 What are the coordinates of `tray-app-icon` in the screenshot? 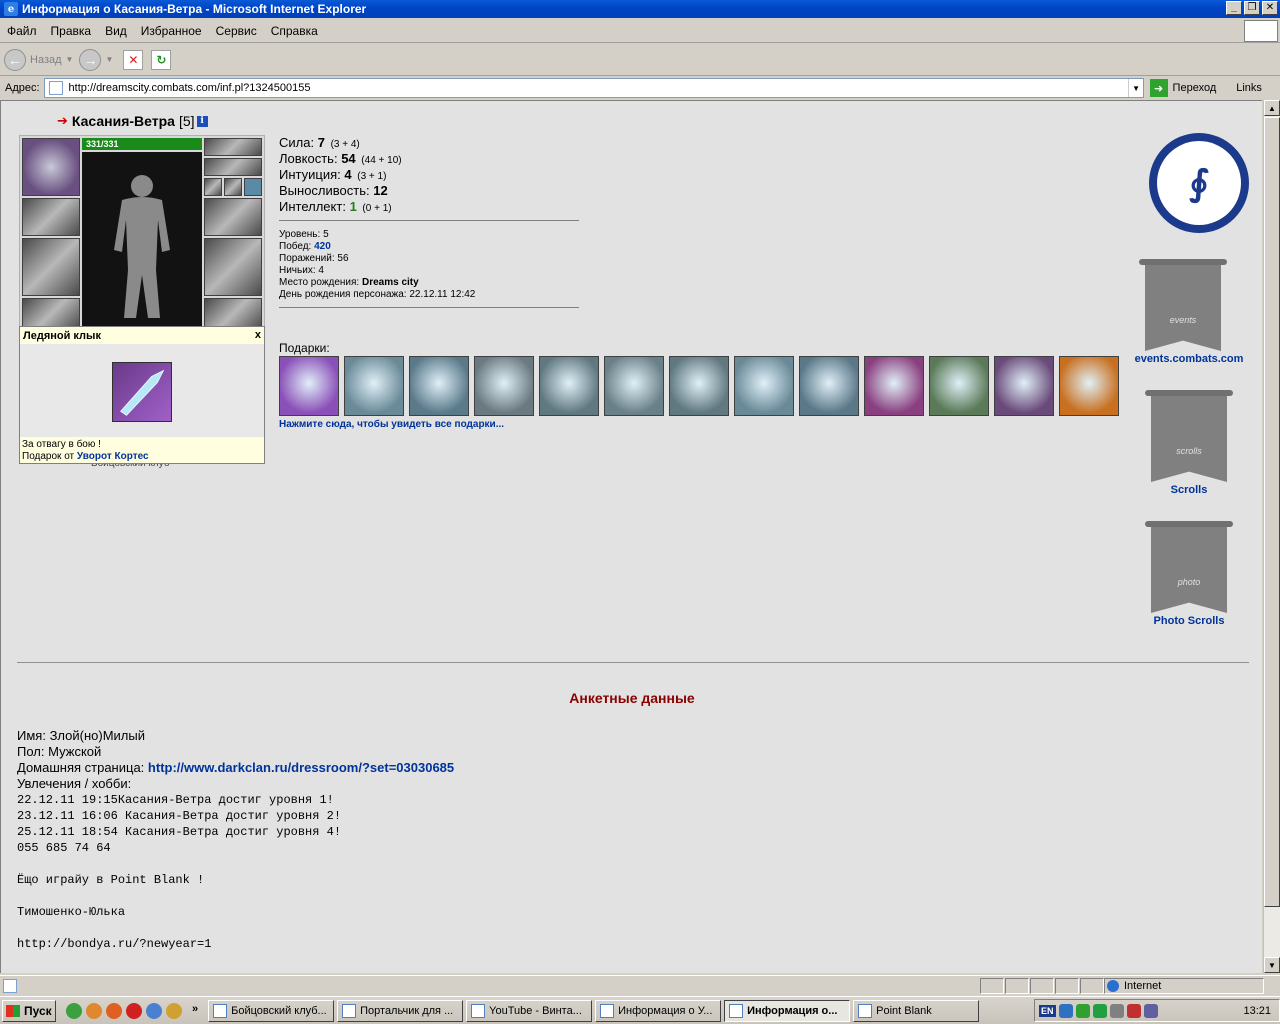 It's located at (1116, 1010).